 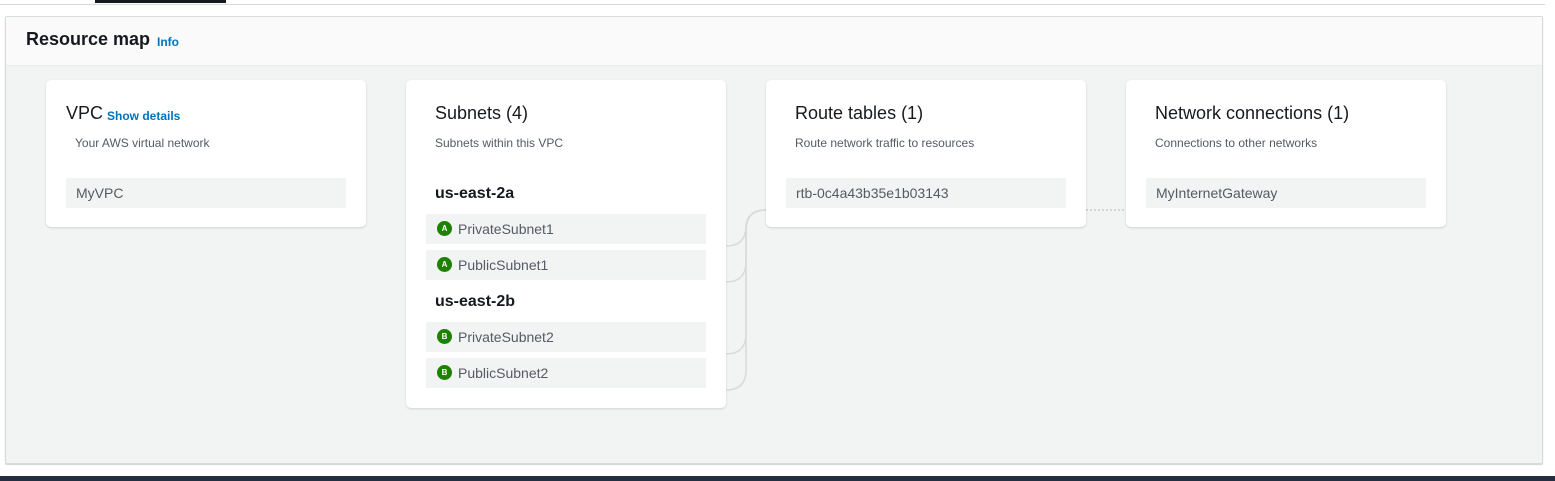 What do you see at coordinates (774, 41) in the screenshot?
I see `panel-header: Resource map Info` at bounding box center [774, 41].